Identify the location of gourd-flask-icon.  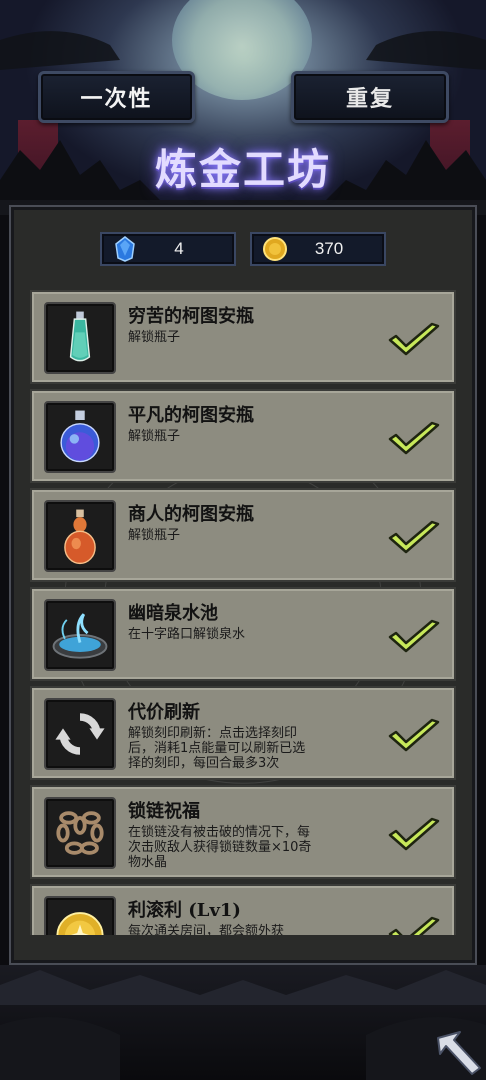
(80, 536).